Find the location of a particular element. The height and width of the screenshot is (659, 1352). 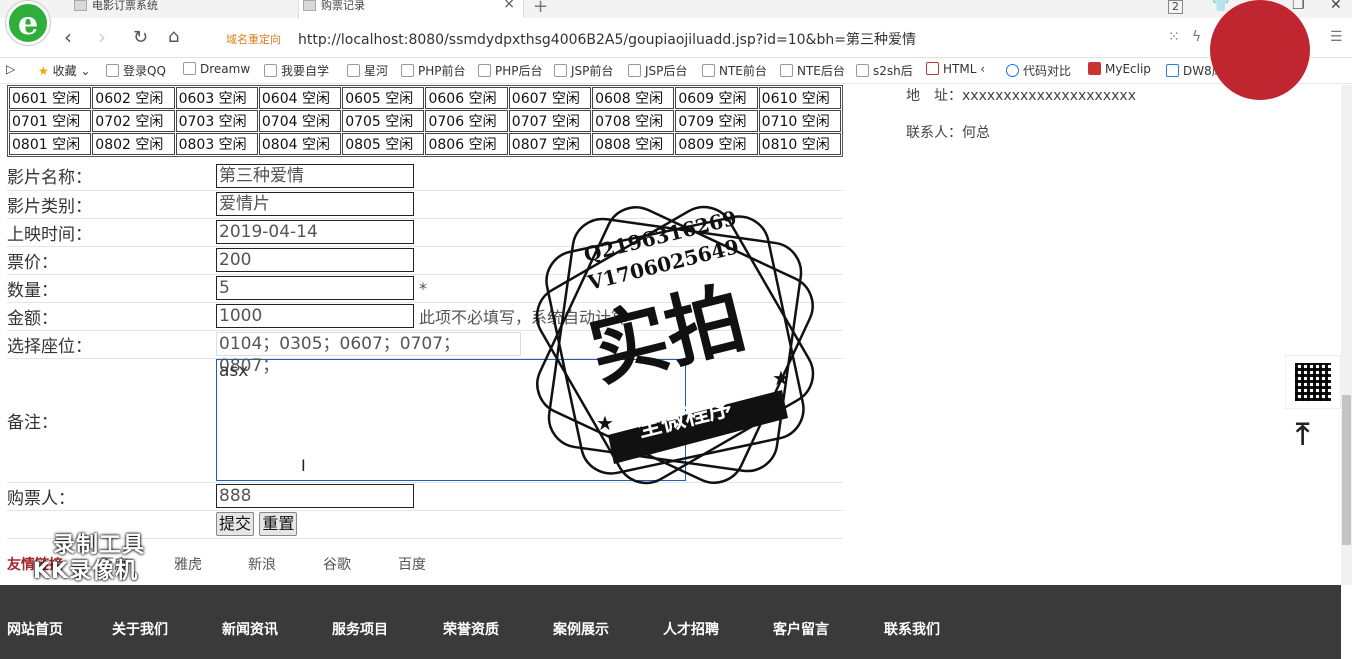

seat-cell: 0602 空闲 is located at coordinates (133, 98).